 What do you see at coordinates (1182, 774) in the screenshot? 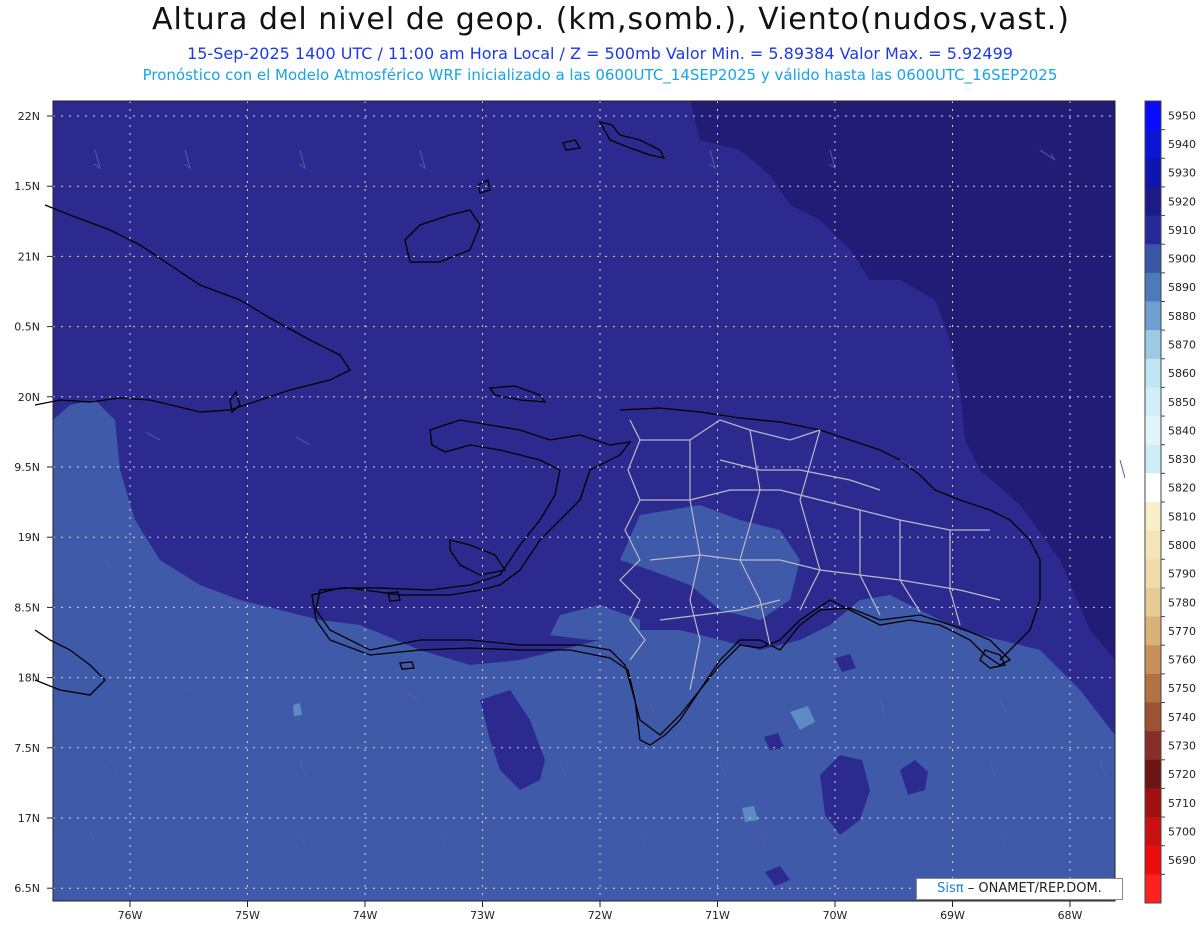
I see `colorbar-label: 5720` at bounding box center [1182, 774].